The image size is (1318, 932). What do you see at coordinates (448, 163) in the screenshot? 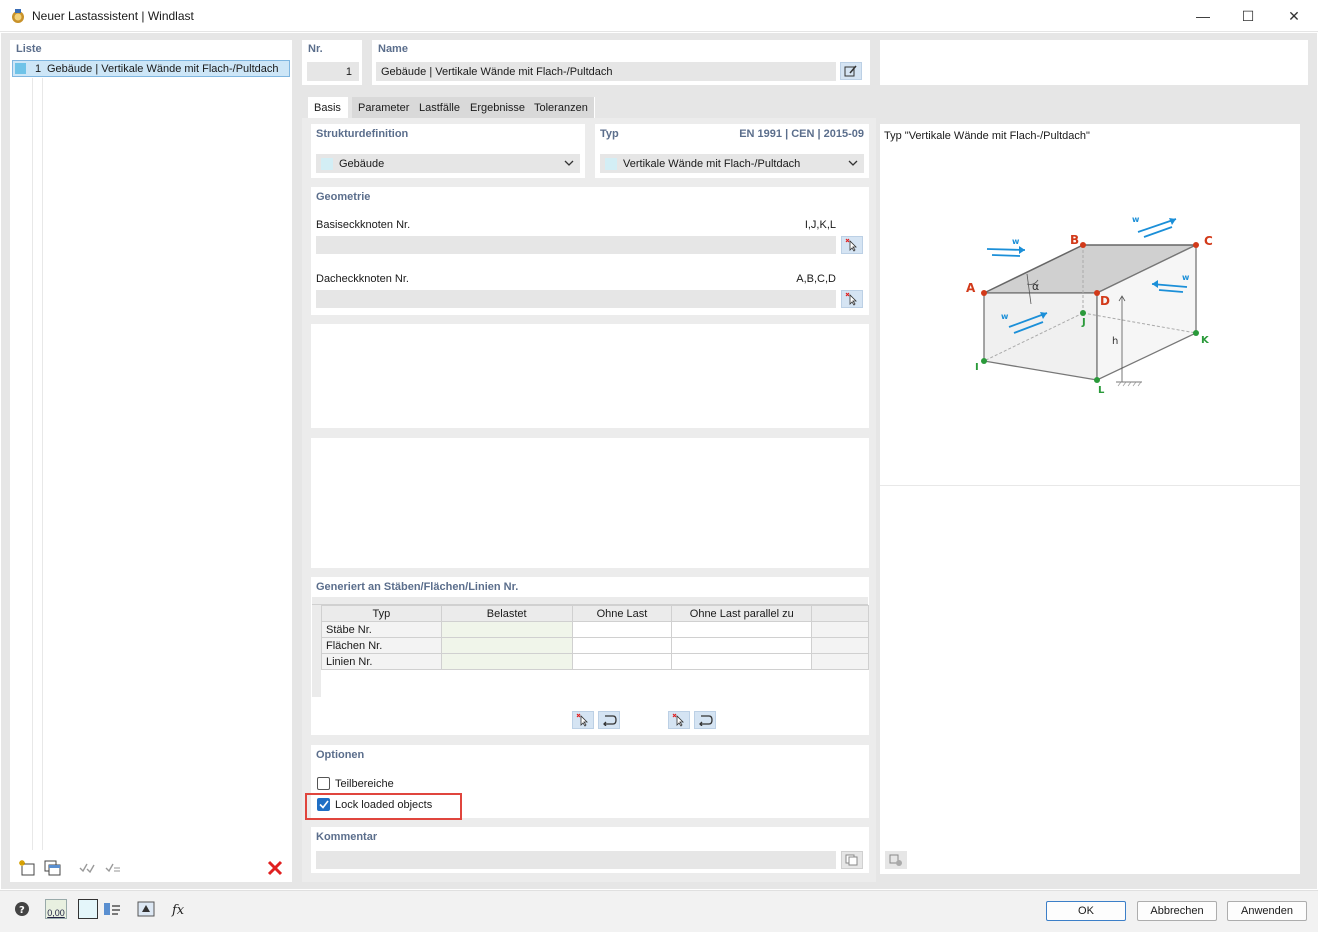
I see `structure-dropdown: Gebäude` at bounding box center [448, 163].